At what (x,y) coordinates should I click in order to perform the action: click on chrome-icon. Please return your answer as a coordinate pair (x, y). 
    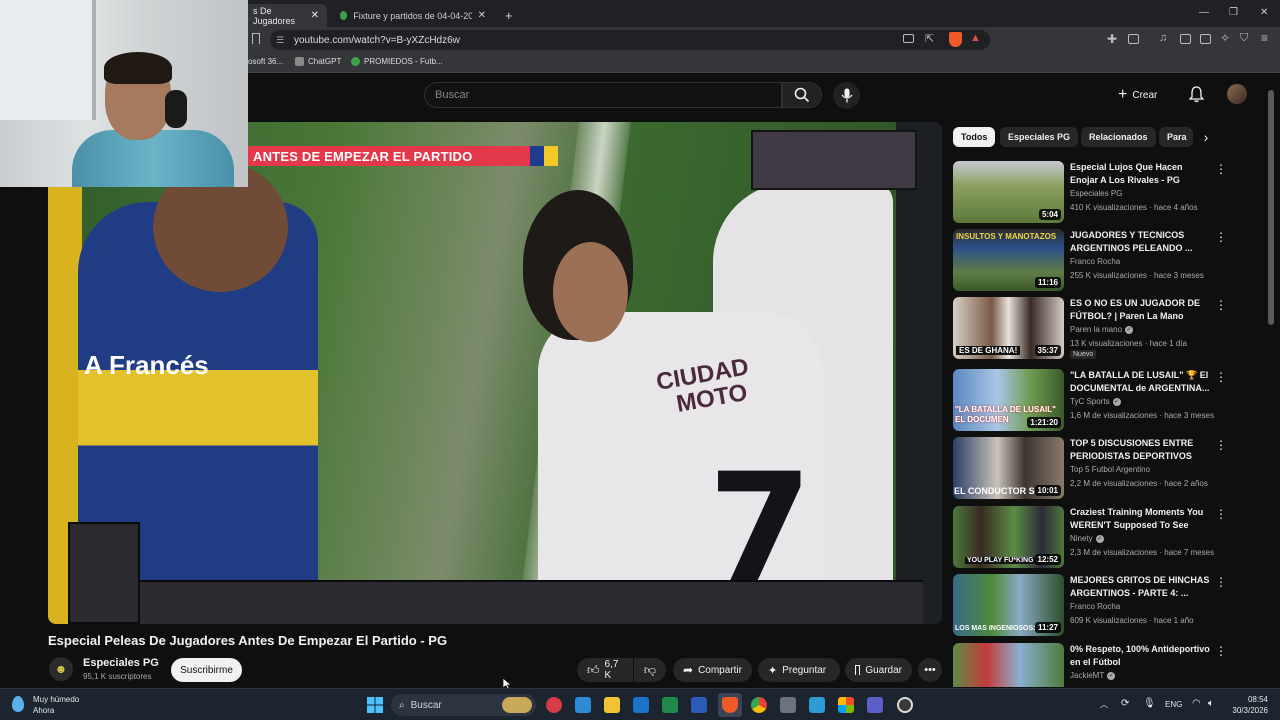
    Looking at the image, I should click on (759, 705).